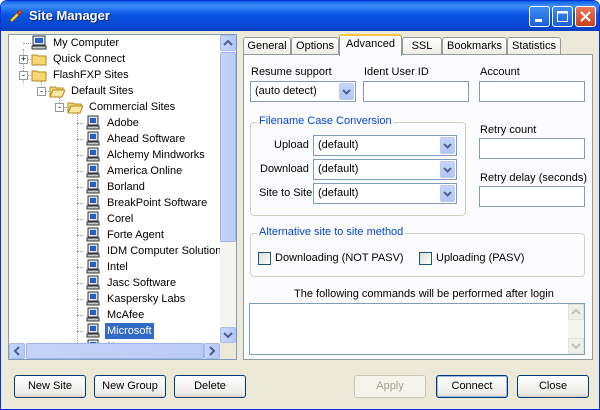 The width and height of the screenshot is (600, 410). Describe the element at coordinates (126, 187) in the screenshot. I see `tree-item-label: Borland` at that location.